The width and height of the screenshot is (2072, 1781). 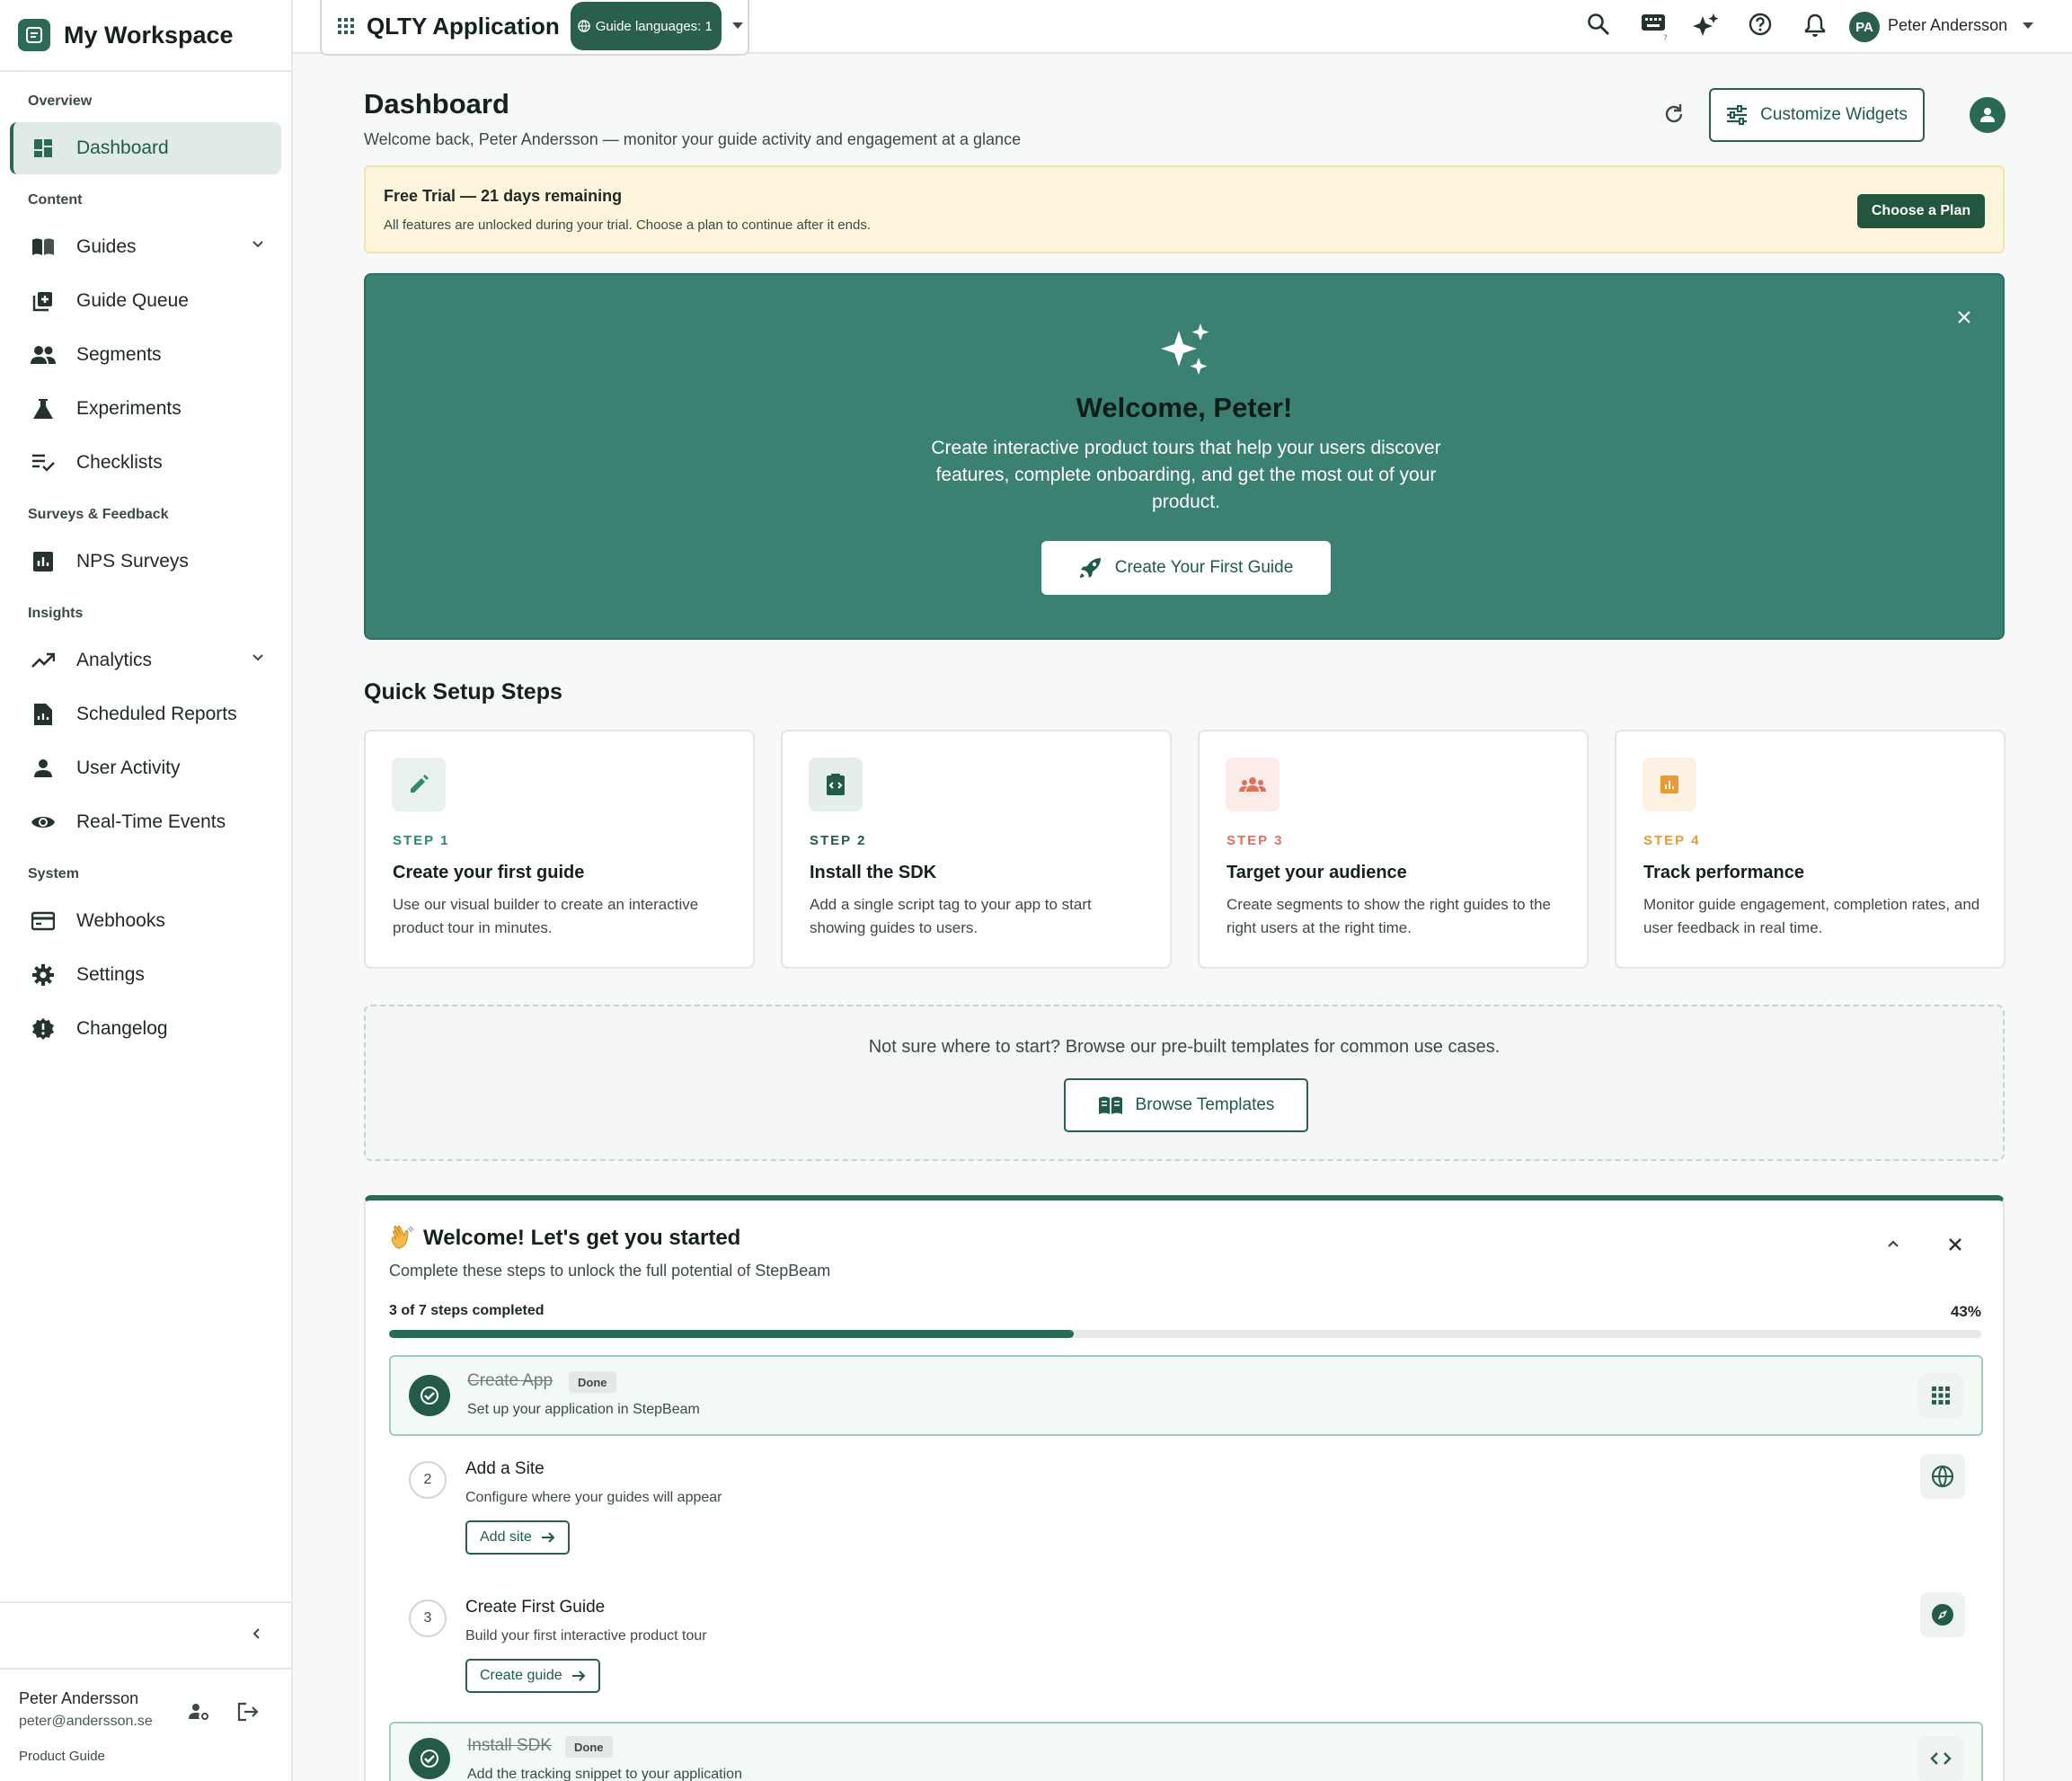 I want to click on chevron-up-icon, so click(x=1893, y=1243).